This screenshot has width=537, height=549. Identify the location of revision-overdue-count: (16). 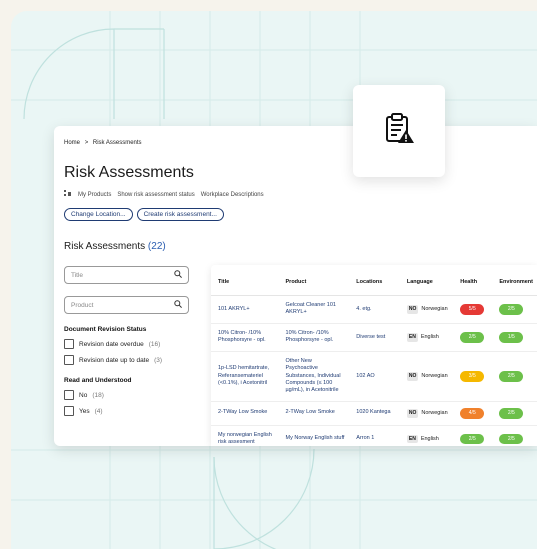
(154, 344).